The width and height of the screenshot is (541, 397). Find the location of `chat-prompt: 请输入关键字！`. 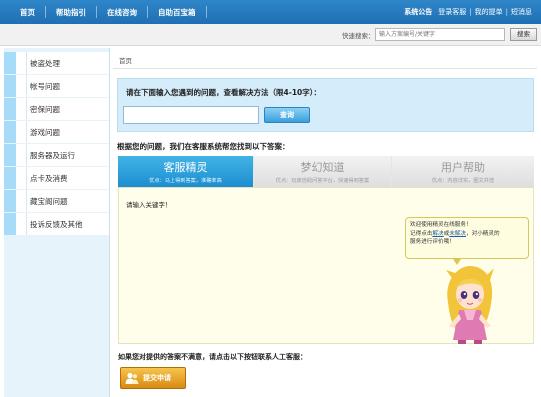

chat-prompt: 请输入关键字！ is located at coordinates (149, 205).